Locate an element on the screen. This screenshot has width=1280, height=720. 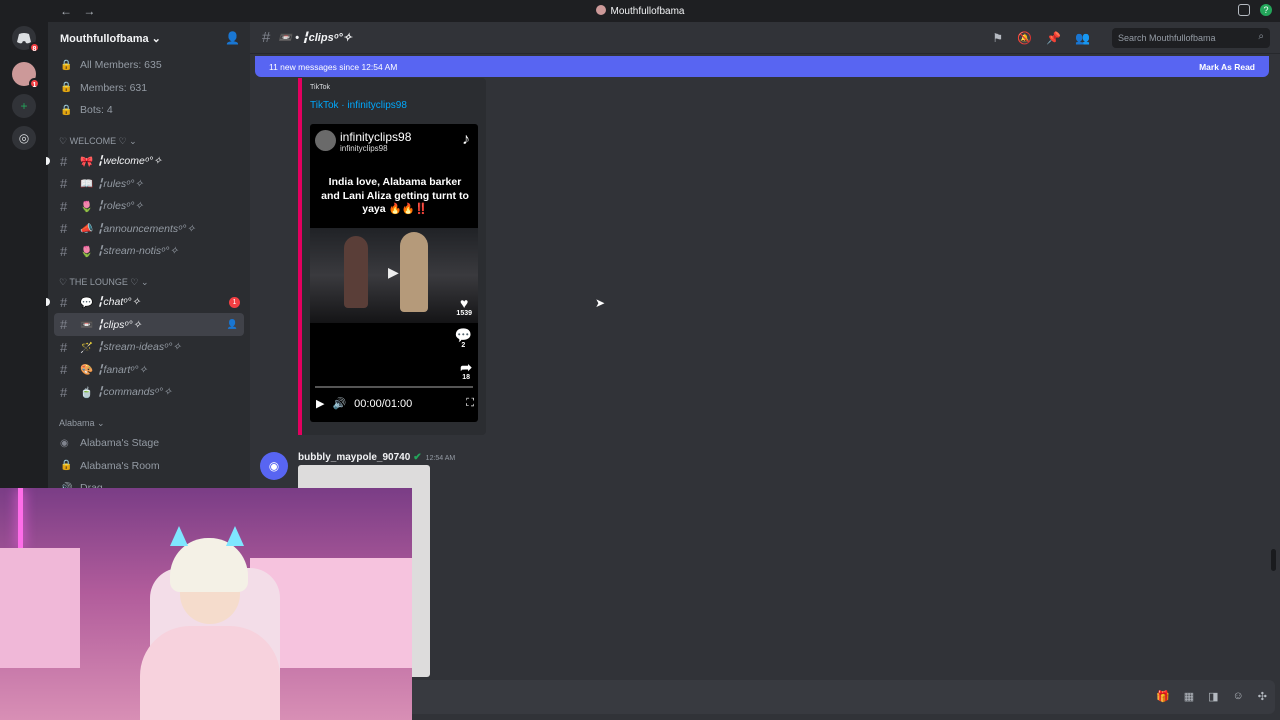
background-shelf is located at coordinates (40, 608).